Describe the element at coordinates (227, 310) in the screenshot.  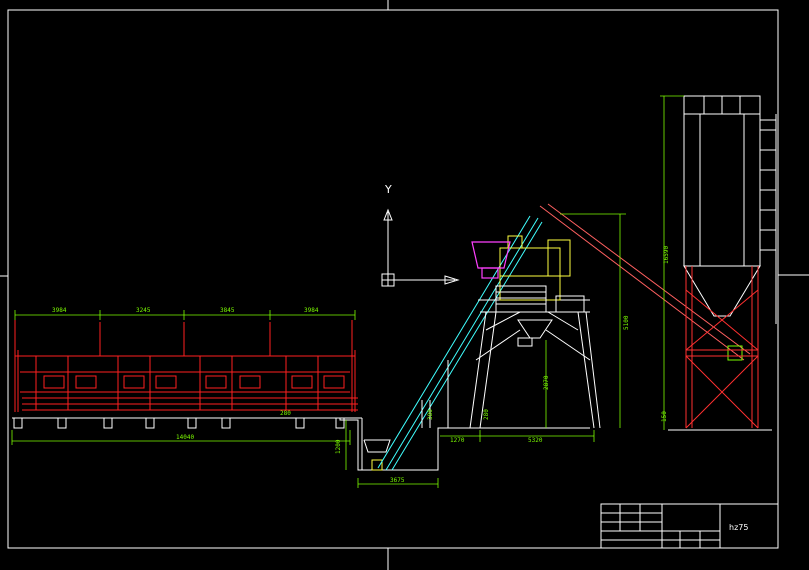
I see `dim-bin-3: 3845` at that location.